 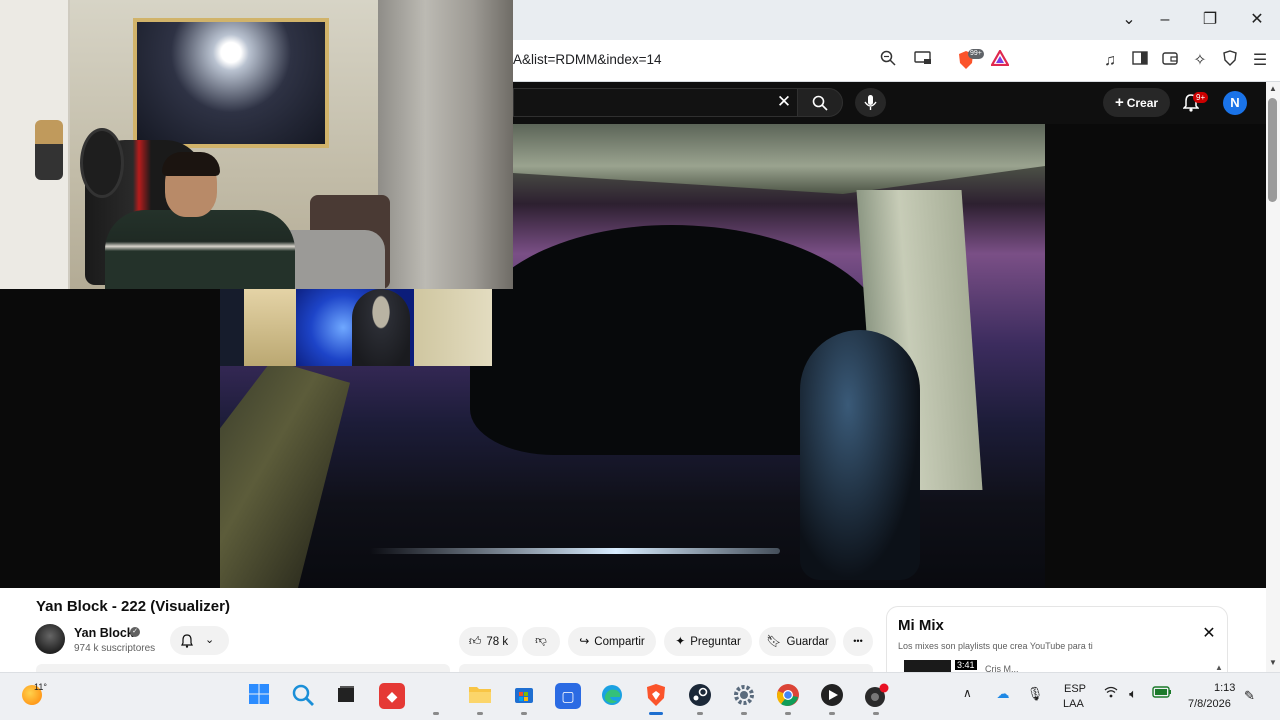 What do you see at coordinates (568, 696) in the screenshot?
I see `app-store-icon: ▢` at bounding box center [568, 696].